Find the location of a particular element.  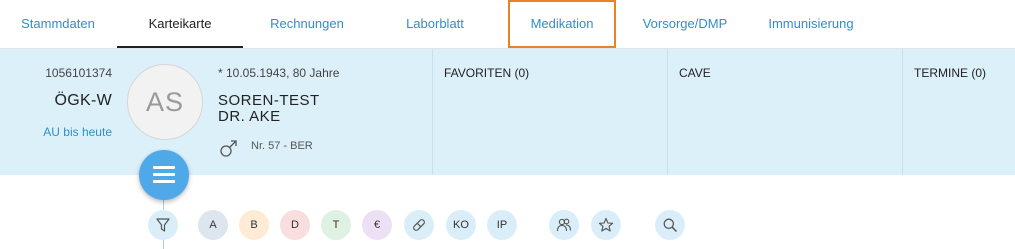

tab-rechnungen: Rechnungen is located at coordinates (307, 24).